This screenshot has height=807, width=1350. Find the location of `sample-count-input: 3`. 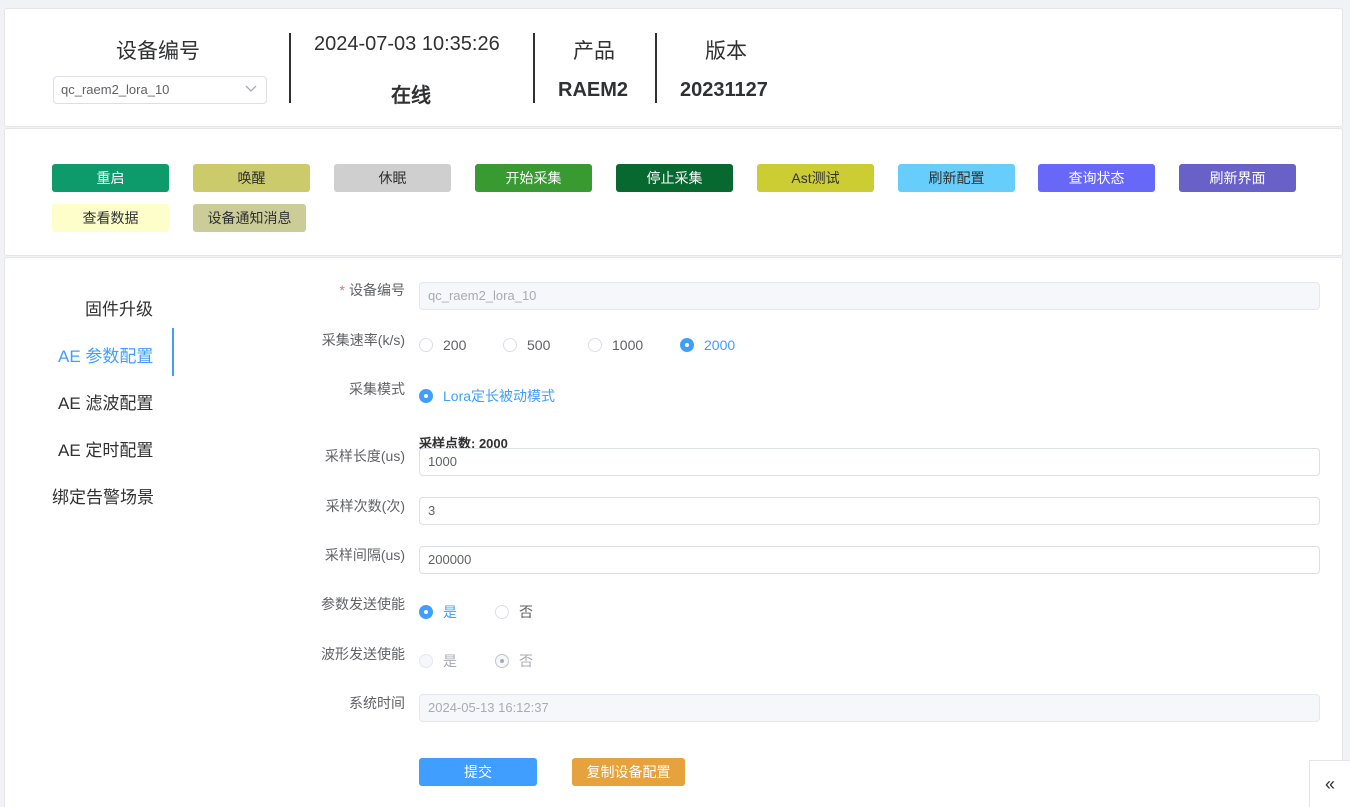

sample-count-input: 3 is located at coordinates (869, 511).